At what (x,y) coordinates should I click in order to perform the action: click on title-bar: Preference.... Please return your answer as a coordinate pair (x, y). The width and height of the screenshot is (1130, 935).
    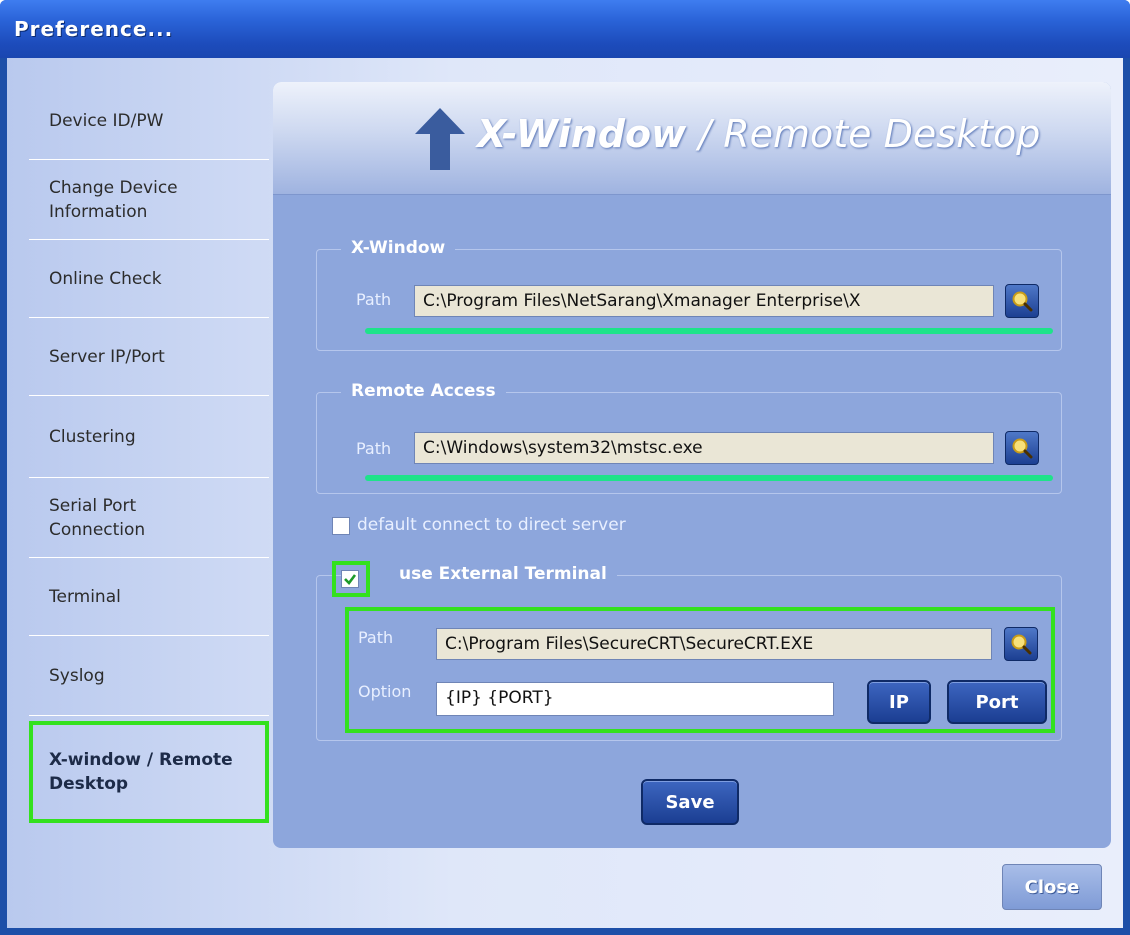
    Looking at the image, I should click on (565, 29).